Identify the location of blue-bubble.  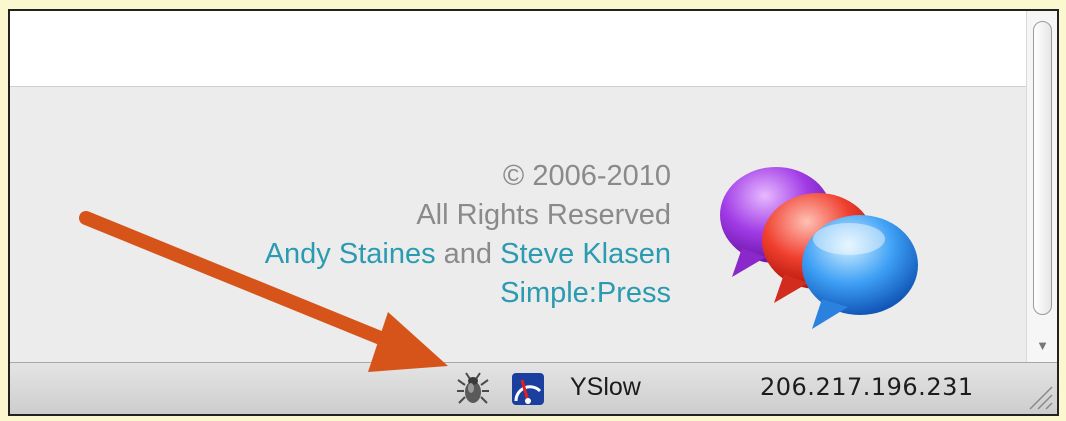
(860, 272).